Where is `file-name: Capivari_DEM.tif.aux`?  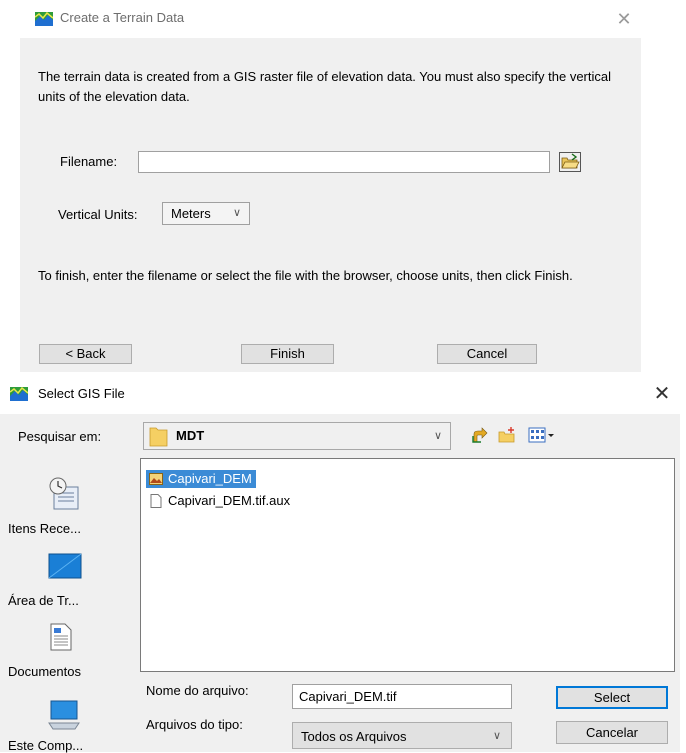
file-name: Capivari_DEM.tif.aux is located at coordinates (229, 500).